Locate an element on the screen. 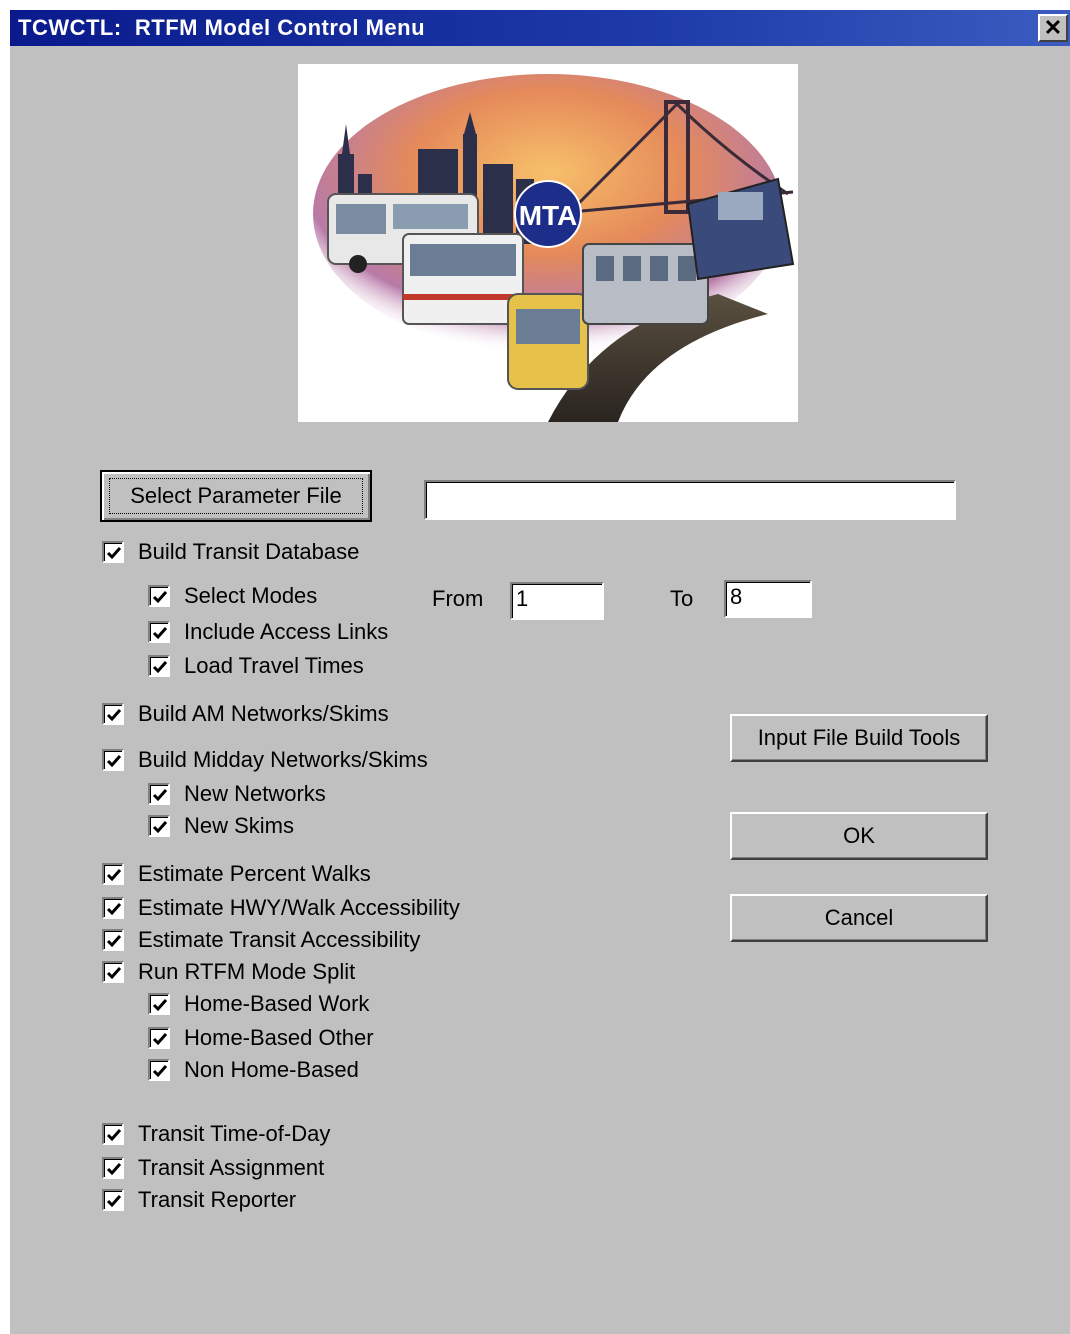  select-parameter-file-button: Select Parameter File is located at coordinates (236, 496).